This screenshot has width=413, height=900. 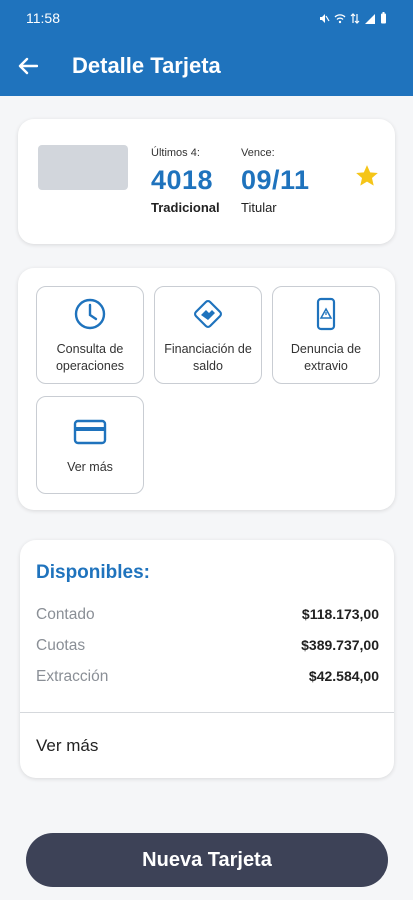 What do you see at coordinates (93, 572) in the screenshot?
I see `available-title: Disponibles:` at bounding box center [93, 572].